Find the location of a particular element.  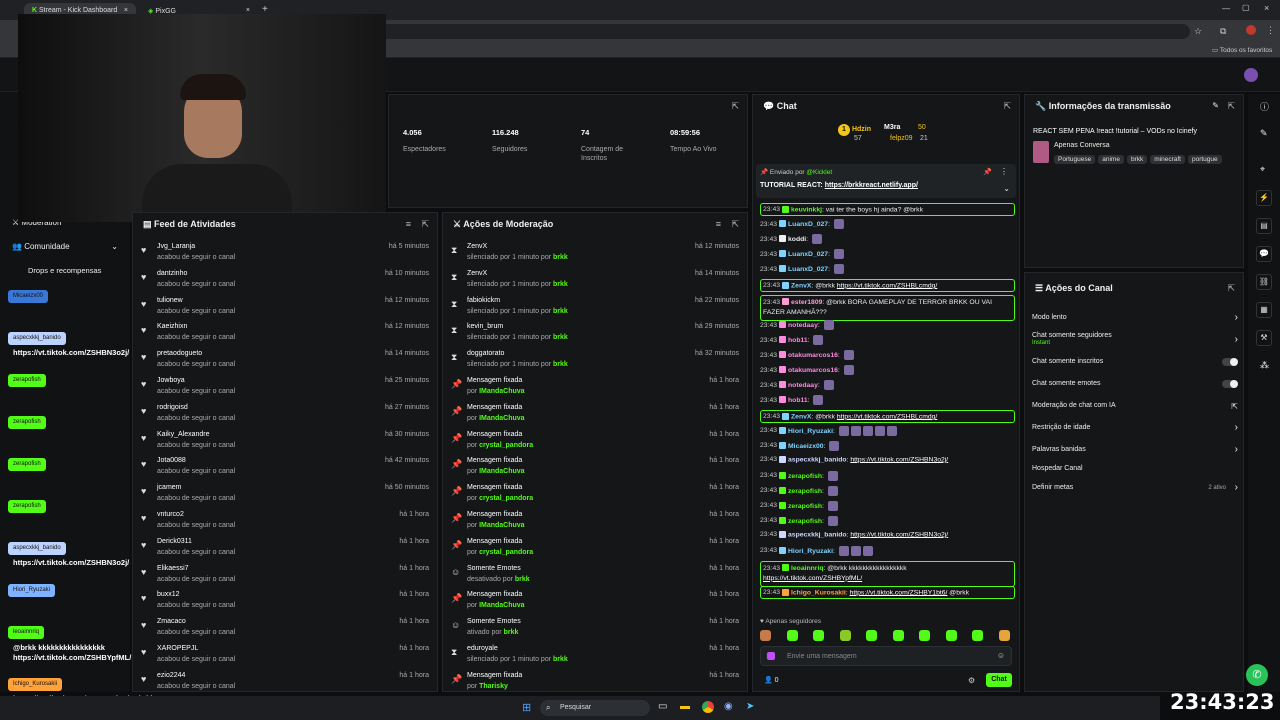

channel-action-item: Hospedar Canal is located at coordinates (1135, 472).